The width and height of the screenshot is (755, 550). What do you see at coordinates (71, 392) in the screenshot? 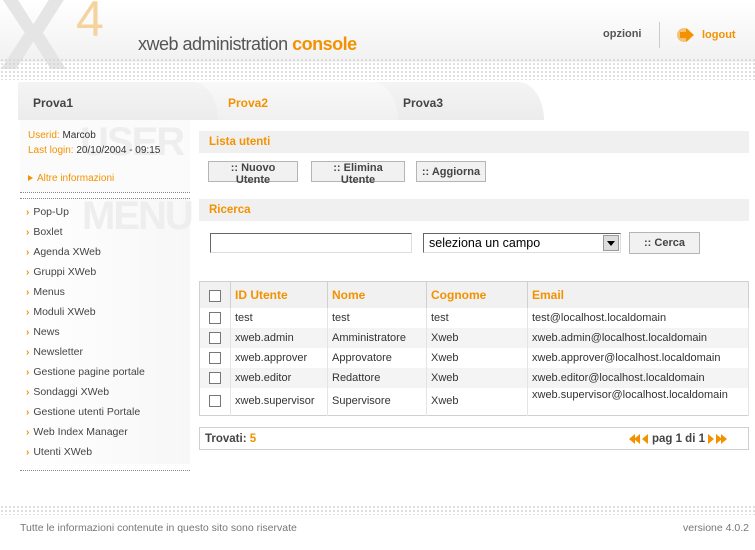
I see `sidebar-menu-label: Sondaggi XWeb` at bounding box center [71, 392].